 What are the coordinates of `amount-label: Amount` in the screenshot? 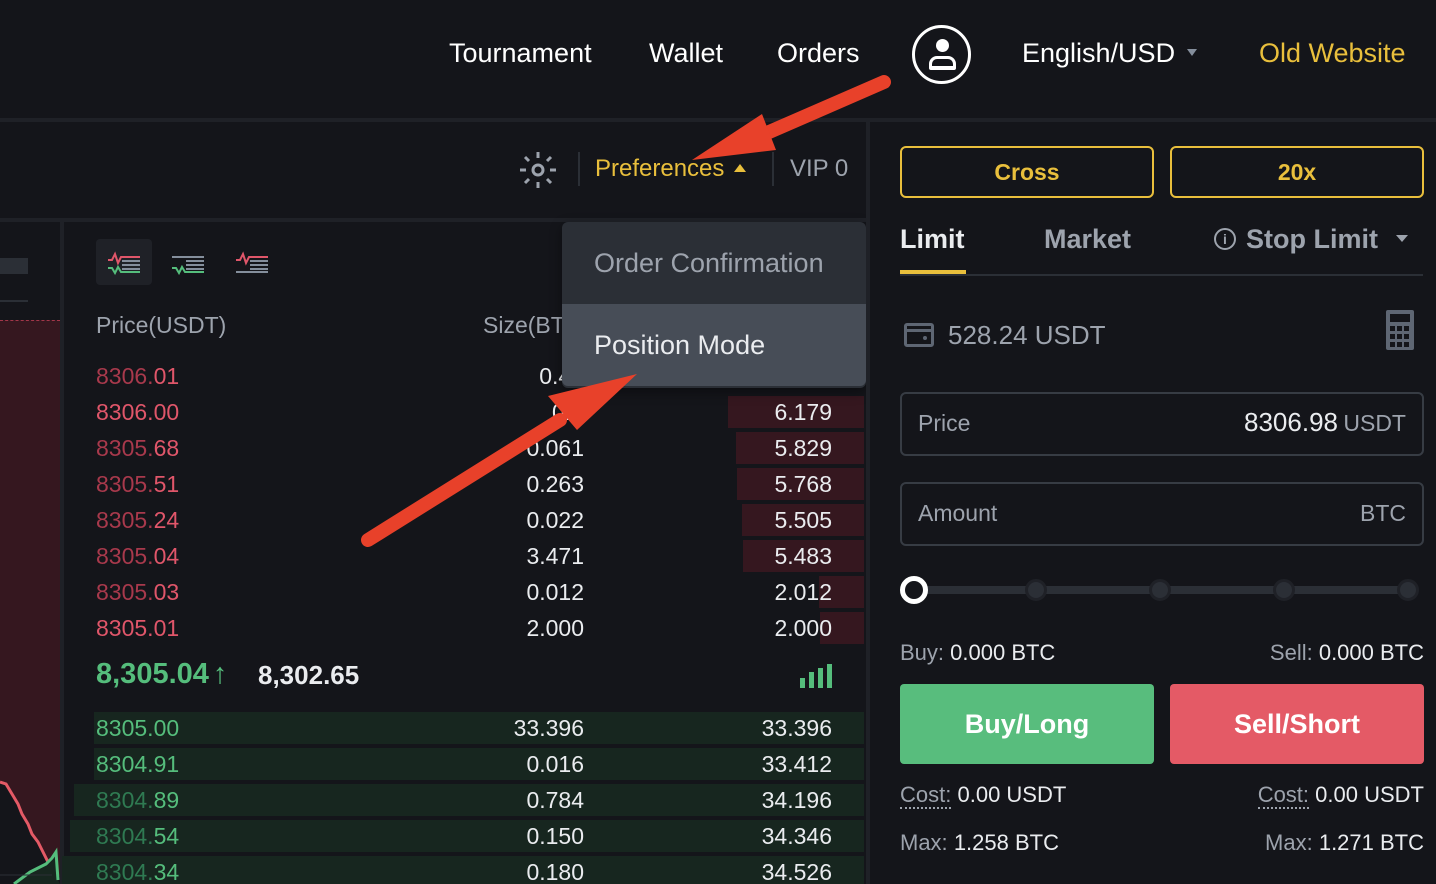 It's located at (958, 513).